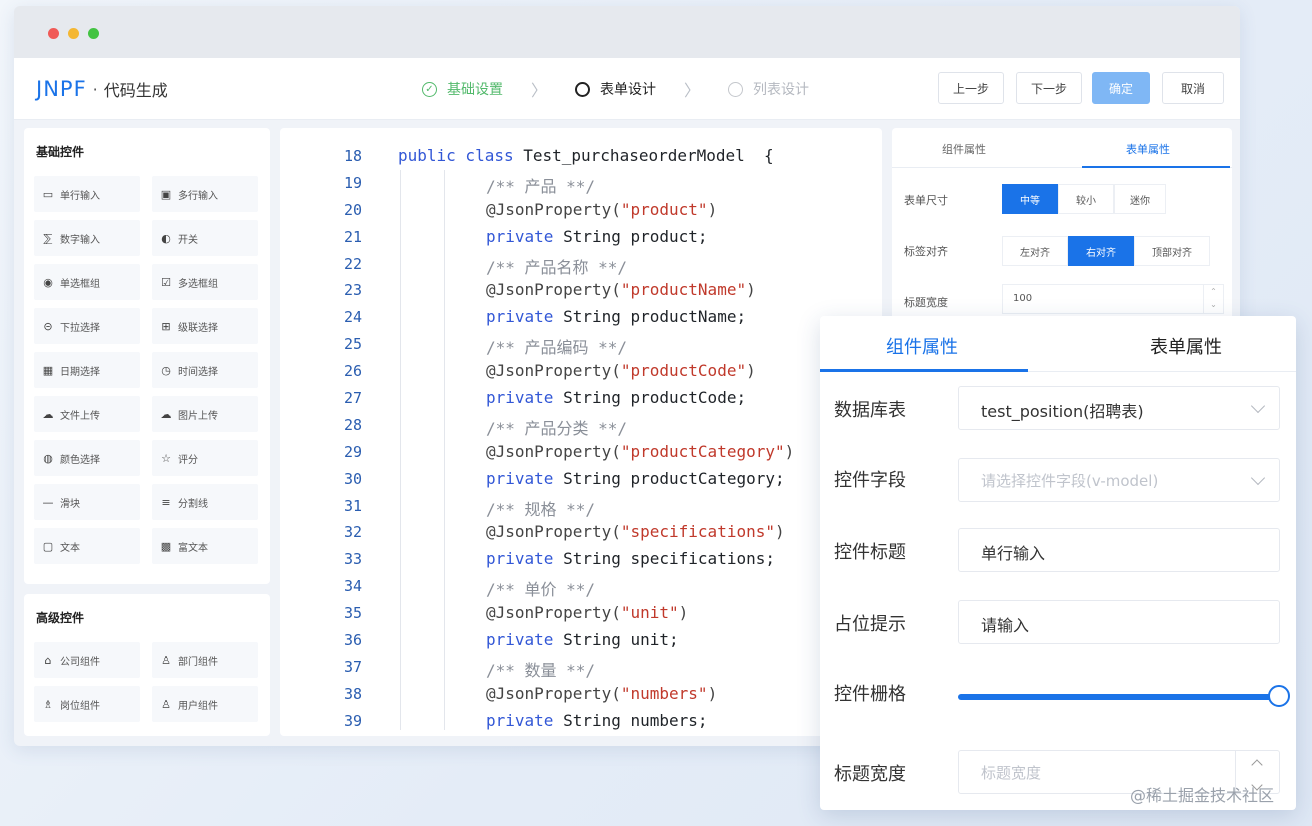 Image resolution: width=1312 pixels, height=826 pixels. I want to click on palette-item: ⅀ 数字输入, so click(87, 238).